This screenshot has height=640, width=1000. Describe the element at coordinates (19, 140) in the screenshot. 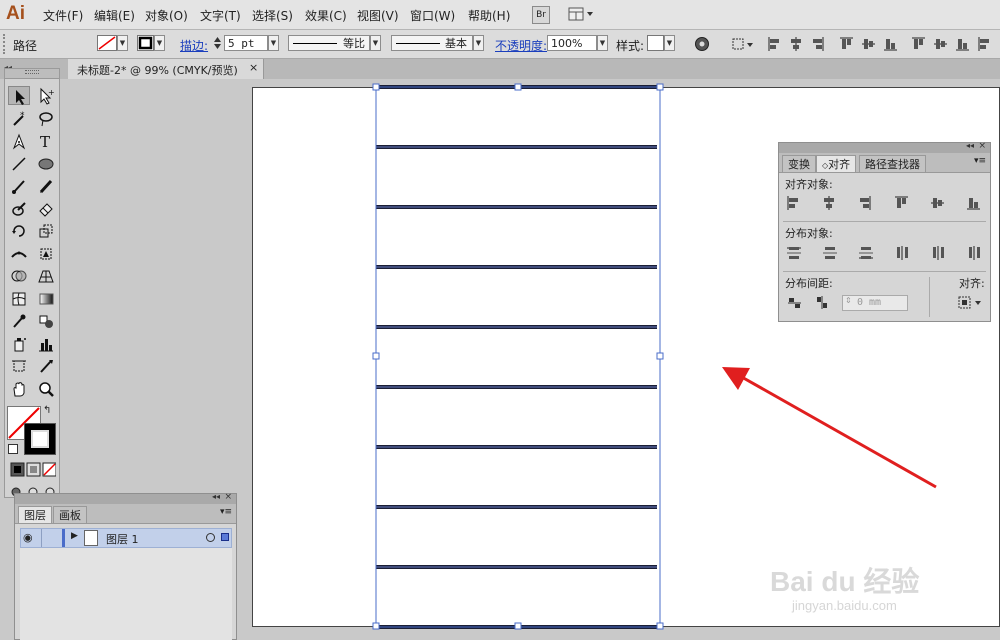

I see `pen-tool` at that location.